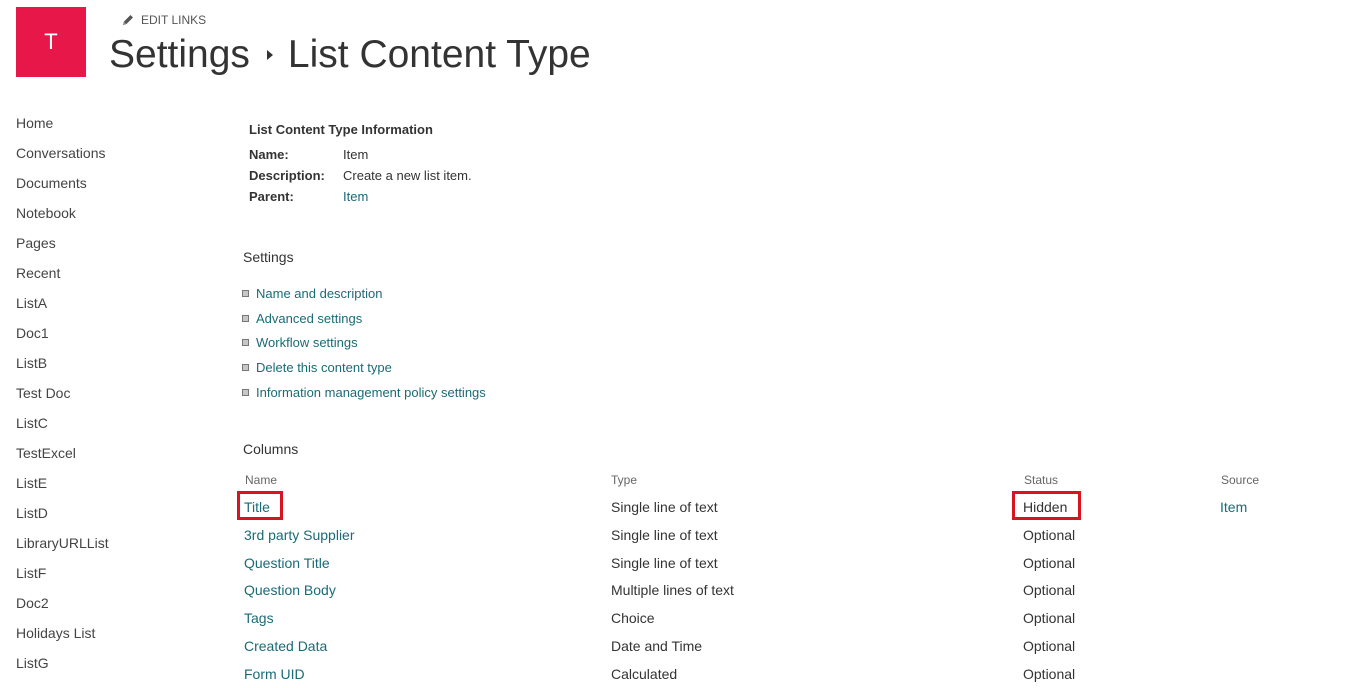  Describe the element at coordinates (179, 55) in the screenshot. I see `breadcrumb-settings: Settings` at that location.